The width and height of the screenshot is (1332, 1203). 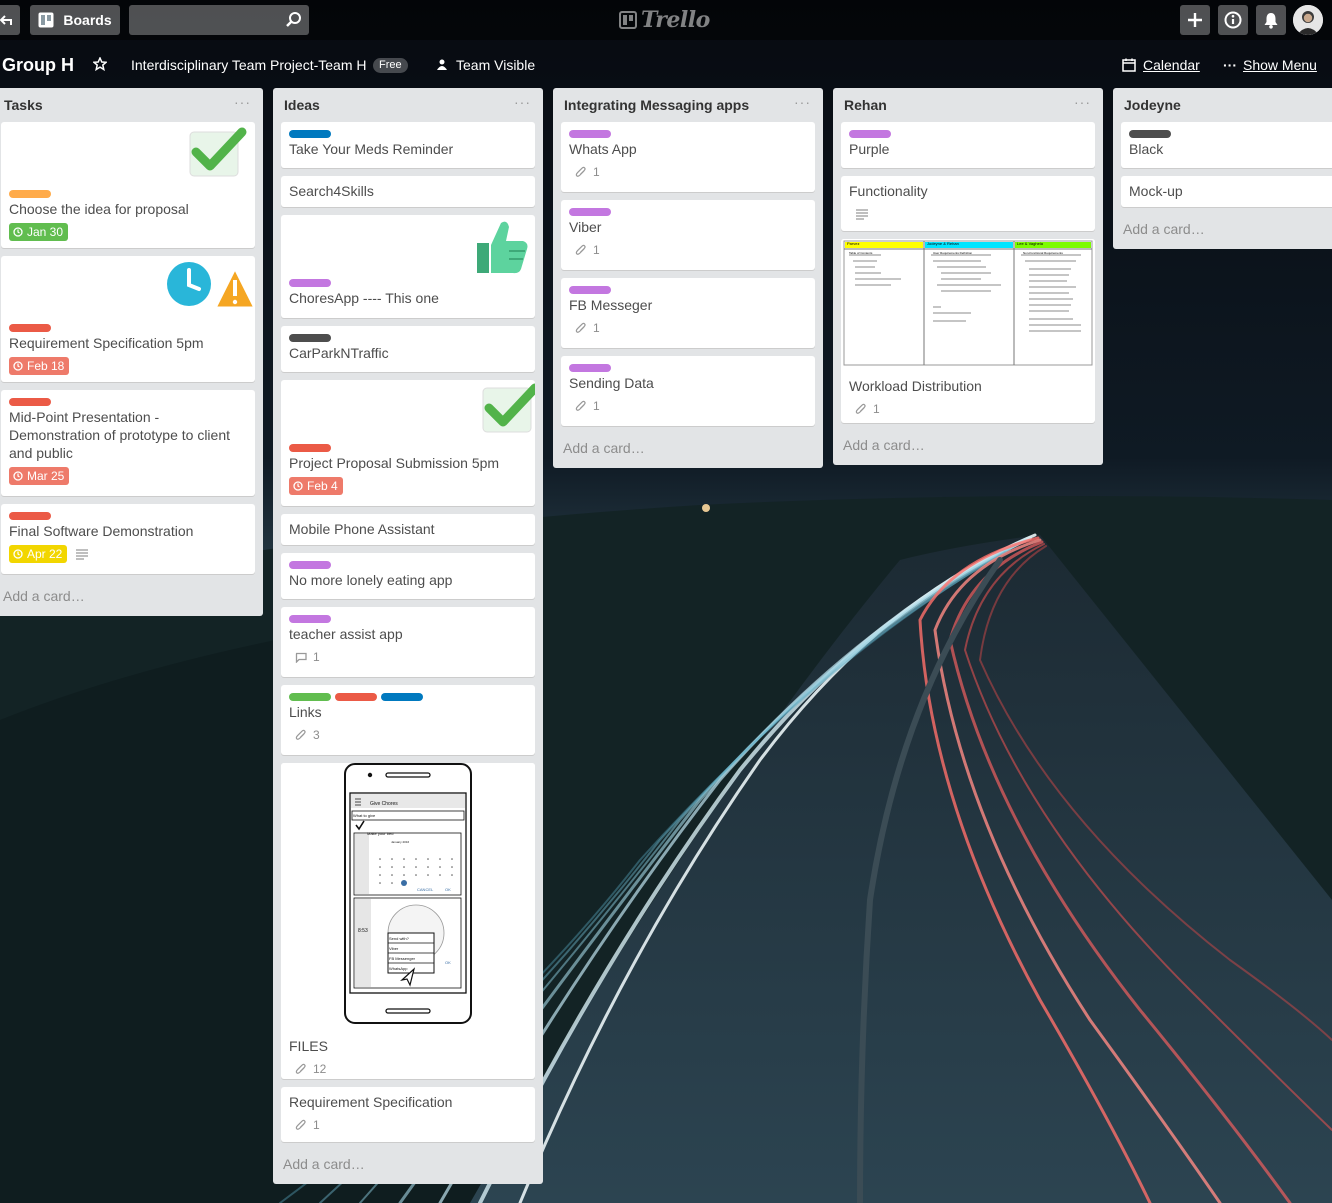 What do you see at coordinates (1171, 65) in the screenshot?
I see `calendar-link: Calendar` at bounding box center [1171, 65].